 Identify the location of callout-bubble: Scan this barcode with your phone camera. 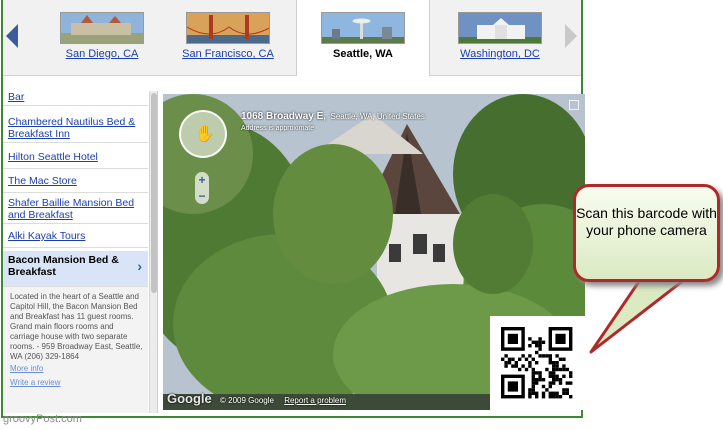
(646, 233).